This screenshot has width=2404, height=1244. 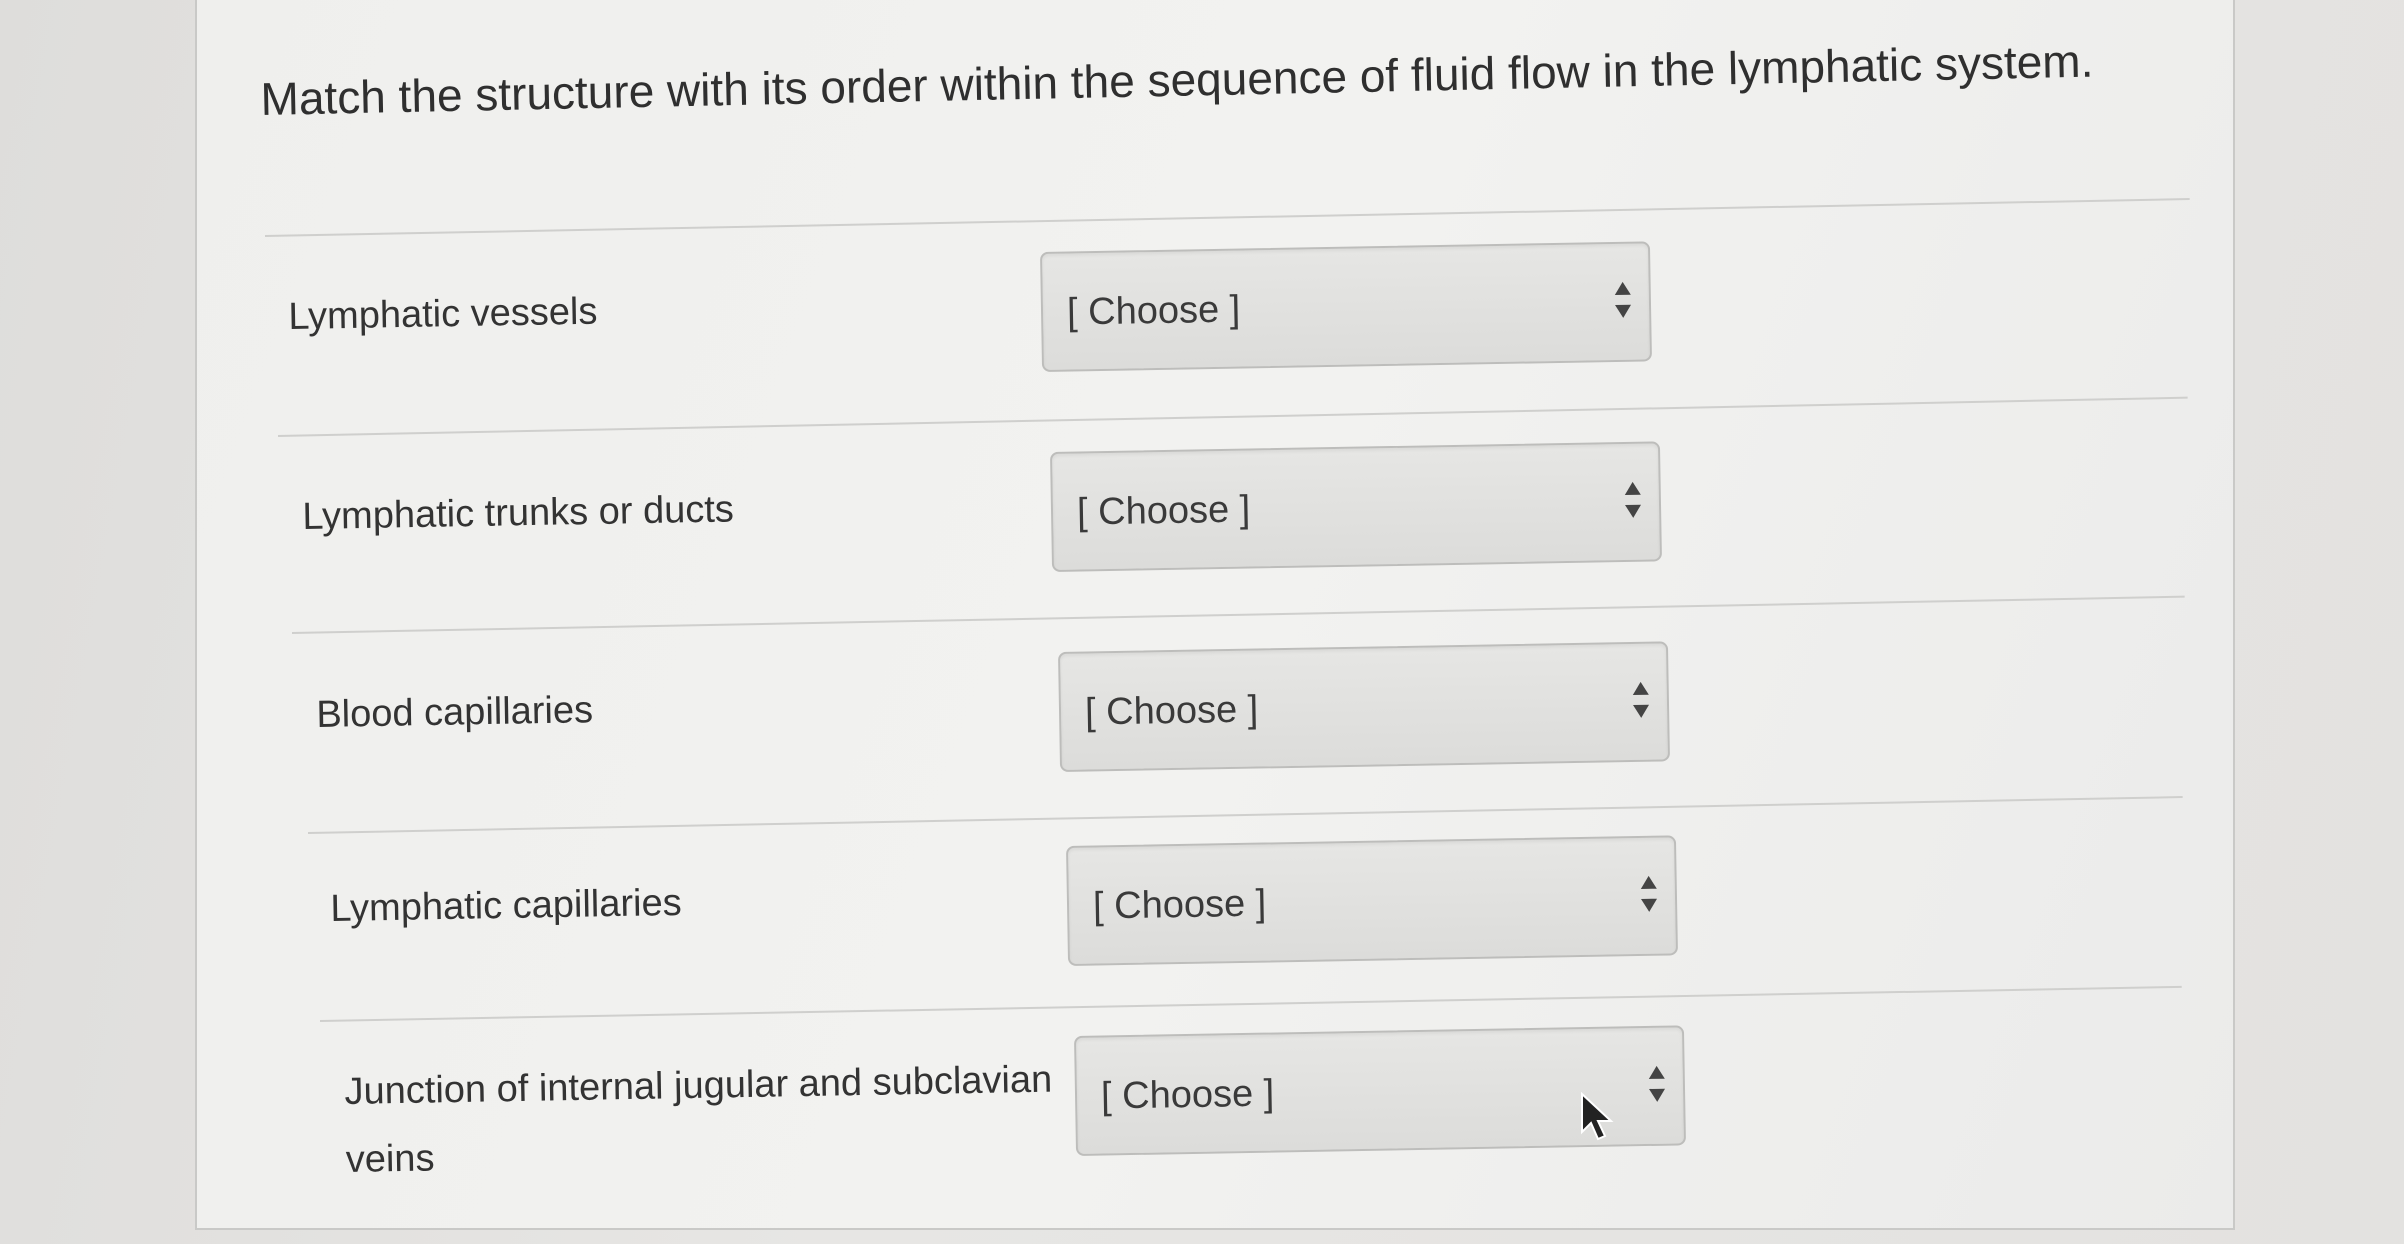 What do you see at coordinates (1597, 1116) in the screenshot?
I see `mouse-pointer-icon` at bounding box center [1597, 1116].